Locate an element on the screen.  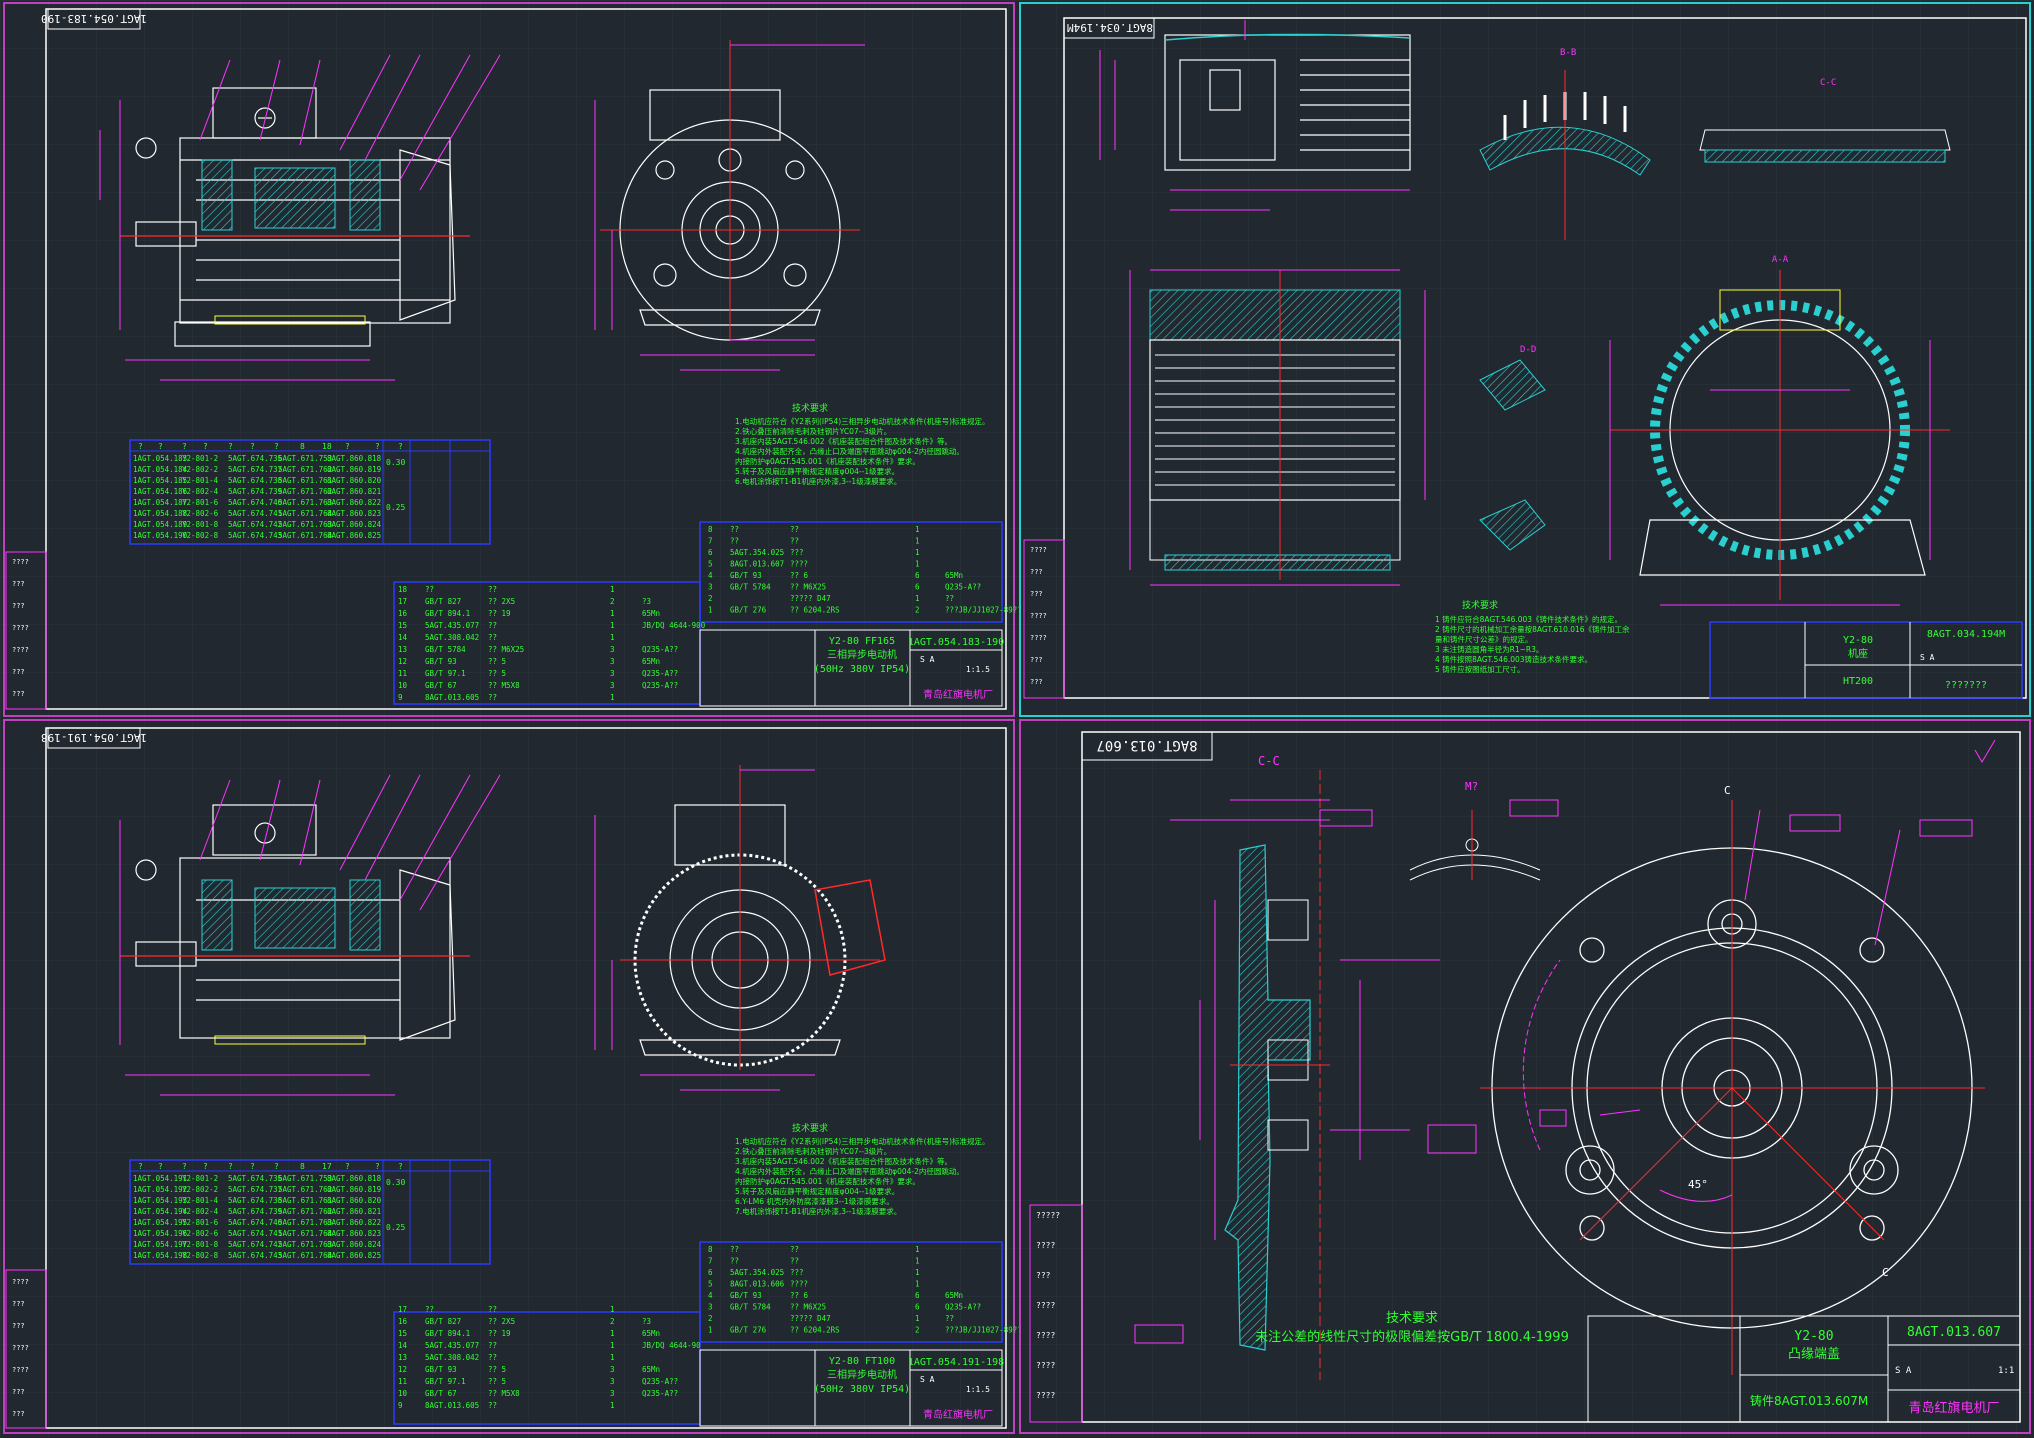
bom-cell: 5AGT.354.025 is located at coordinates (757, 1272).